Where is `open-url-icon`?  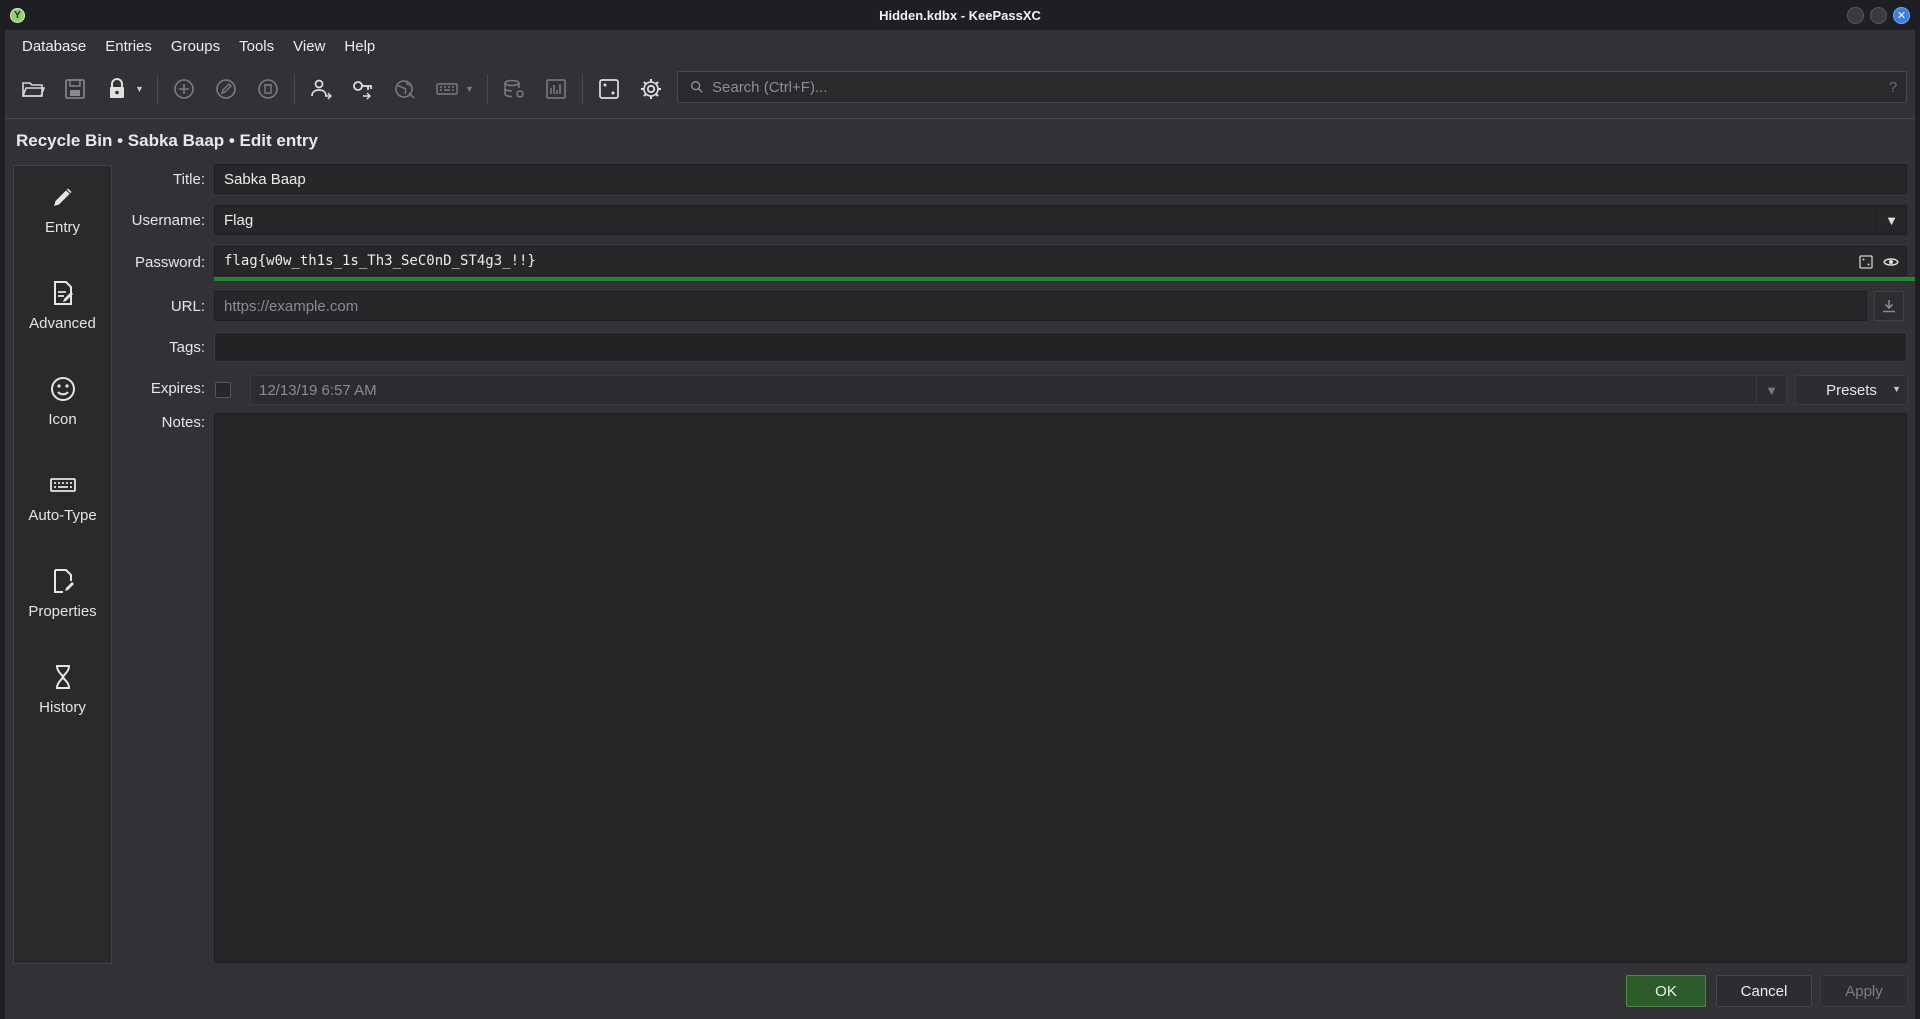 open-url-icon is located at coordinates (405, 89).